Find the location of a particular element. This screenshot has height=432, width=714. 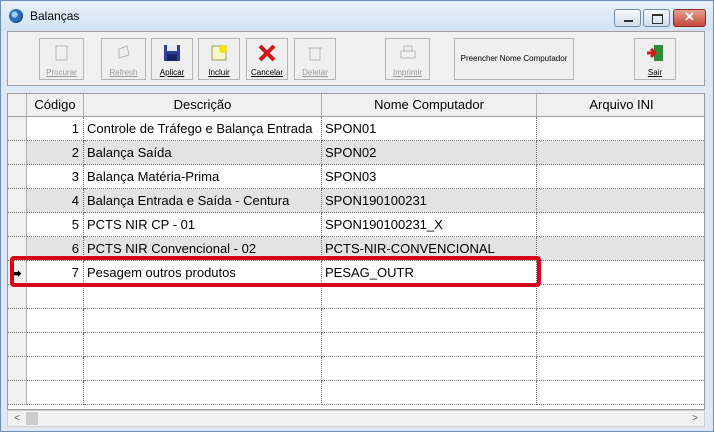

procurar-label: Procurar is located at coordinates (61, 72).